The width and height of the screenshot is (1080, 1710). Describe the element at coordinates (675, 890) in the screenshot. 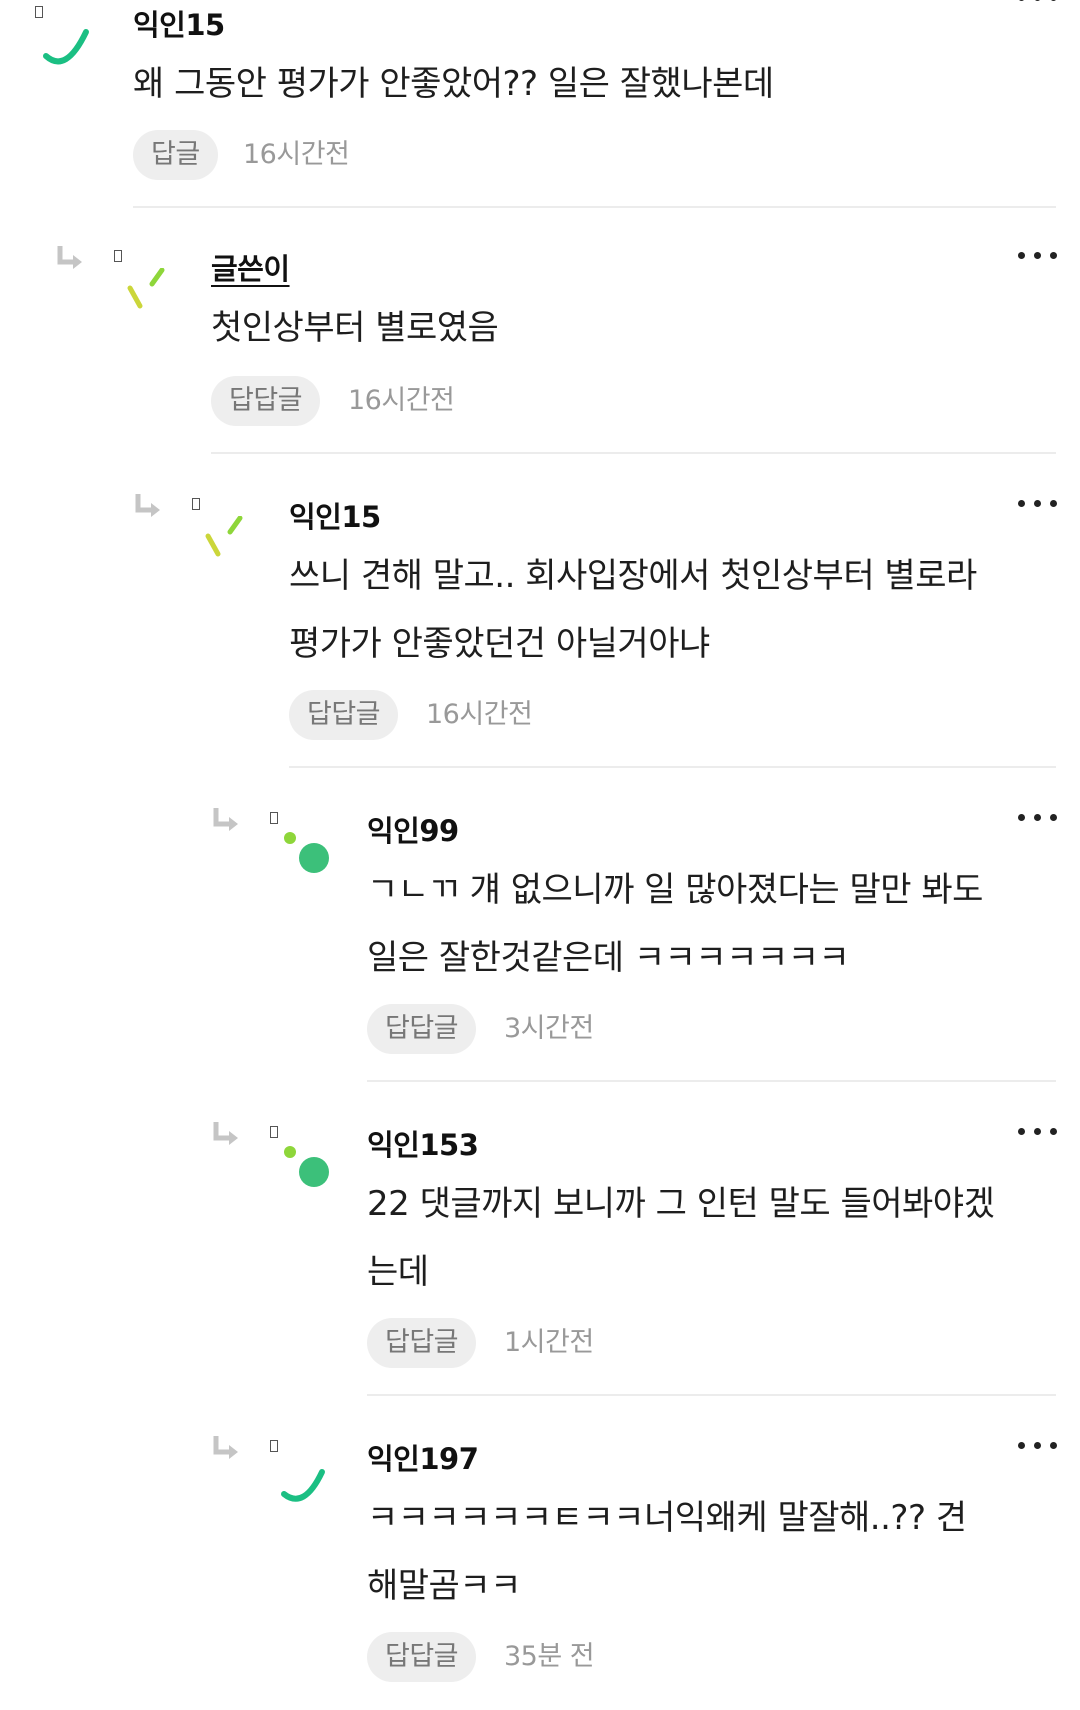

I see `comment-text: ㄱㄴㄲ 걔 없으니까 일 많아졌다는 말만 봐도` at that location.